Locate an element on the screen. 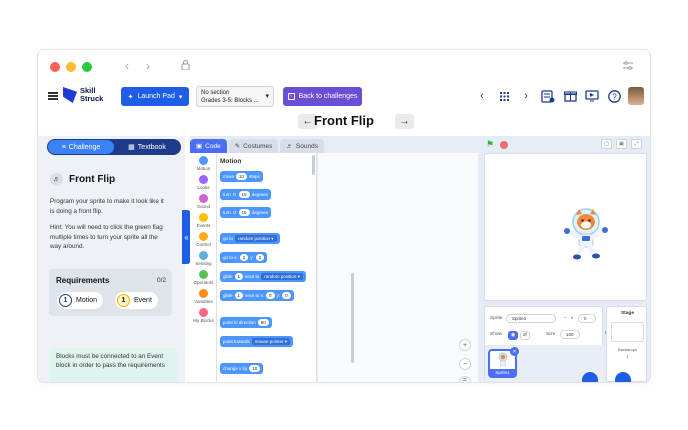 This screenshot has height=430, width=688. gift-box-icon is located at coordinates (570, 96).